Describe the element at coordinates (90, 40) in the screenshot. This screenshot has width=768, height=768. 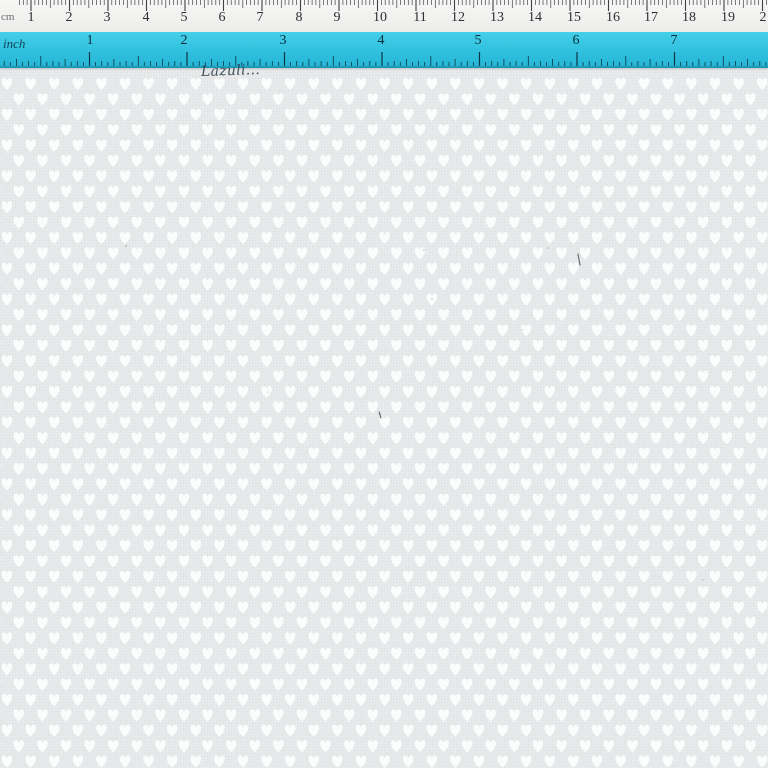
I see `inch-number-1: 1` at that location.